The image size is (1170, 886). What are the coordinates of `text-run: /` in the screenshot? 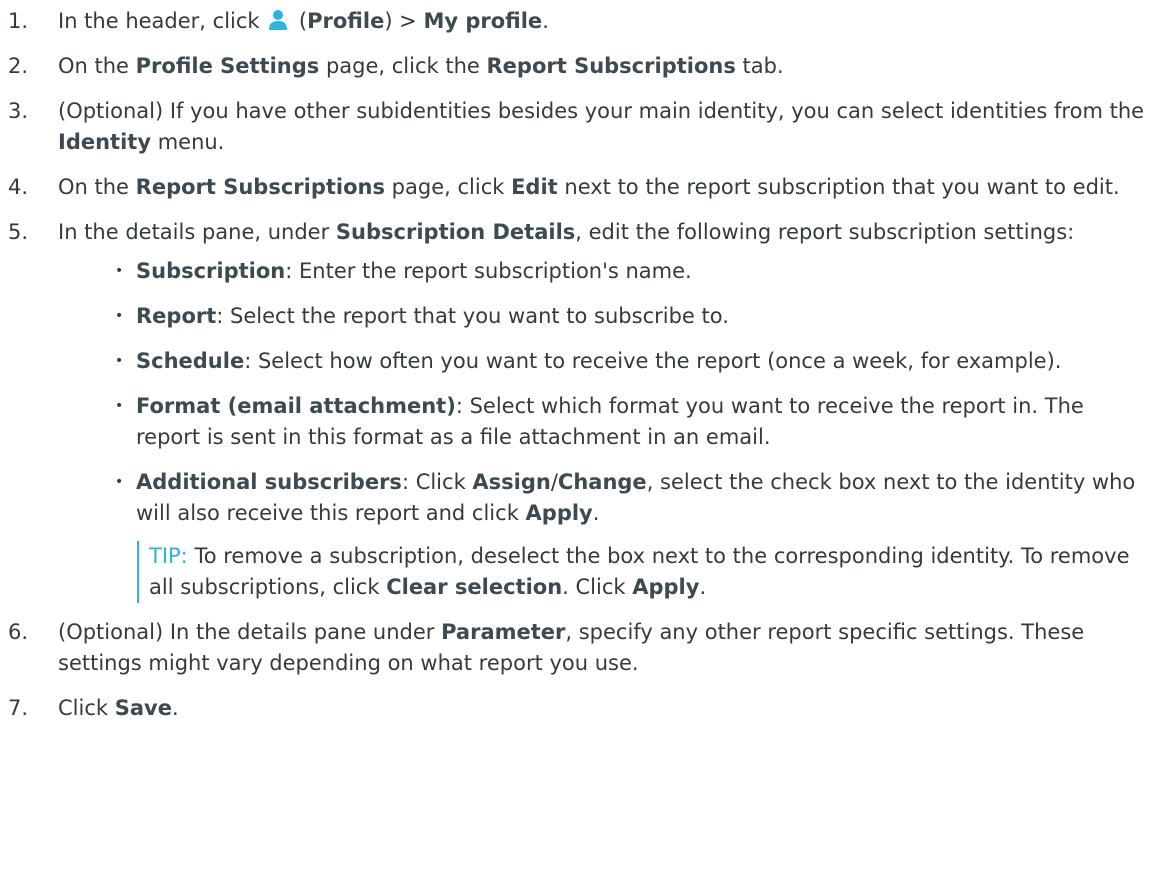 It's located at (554, 482).